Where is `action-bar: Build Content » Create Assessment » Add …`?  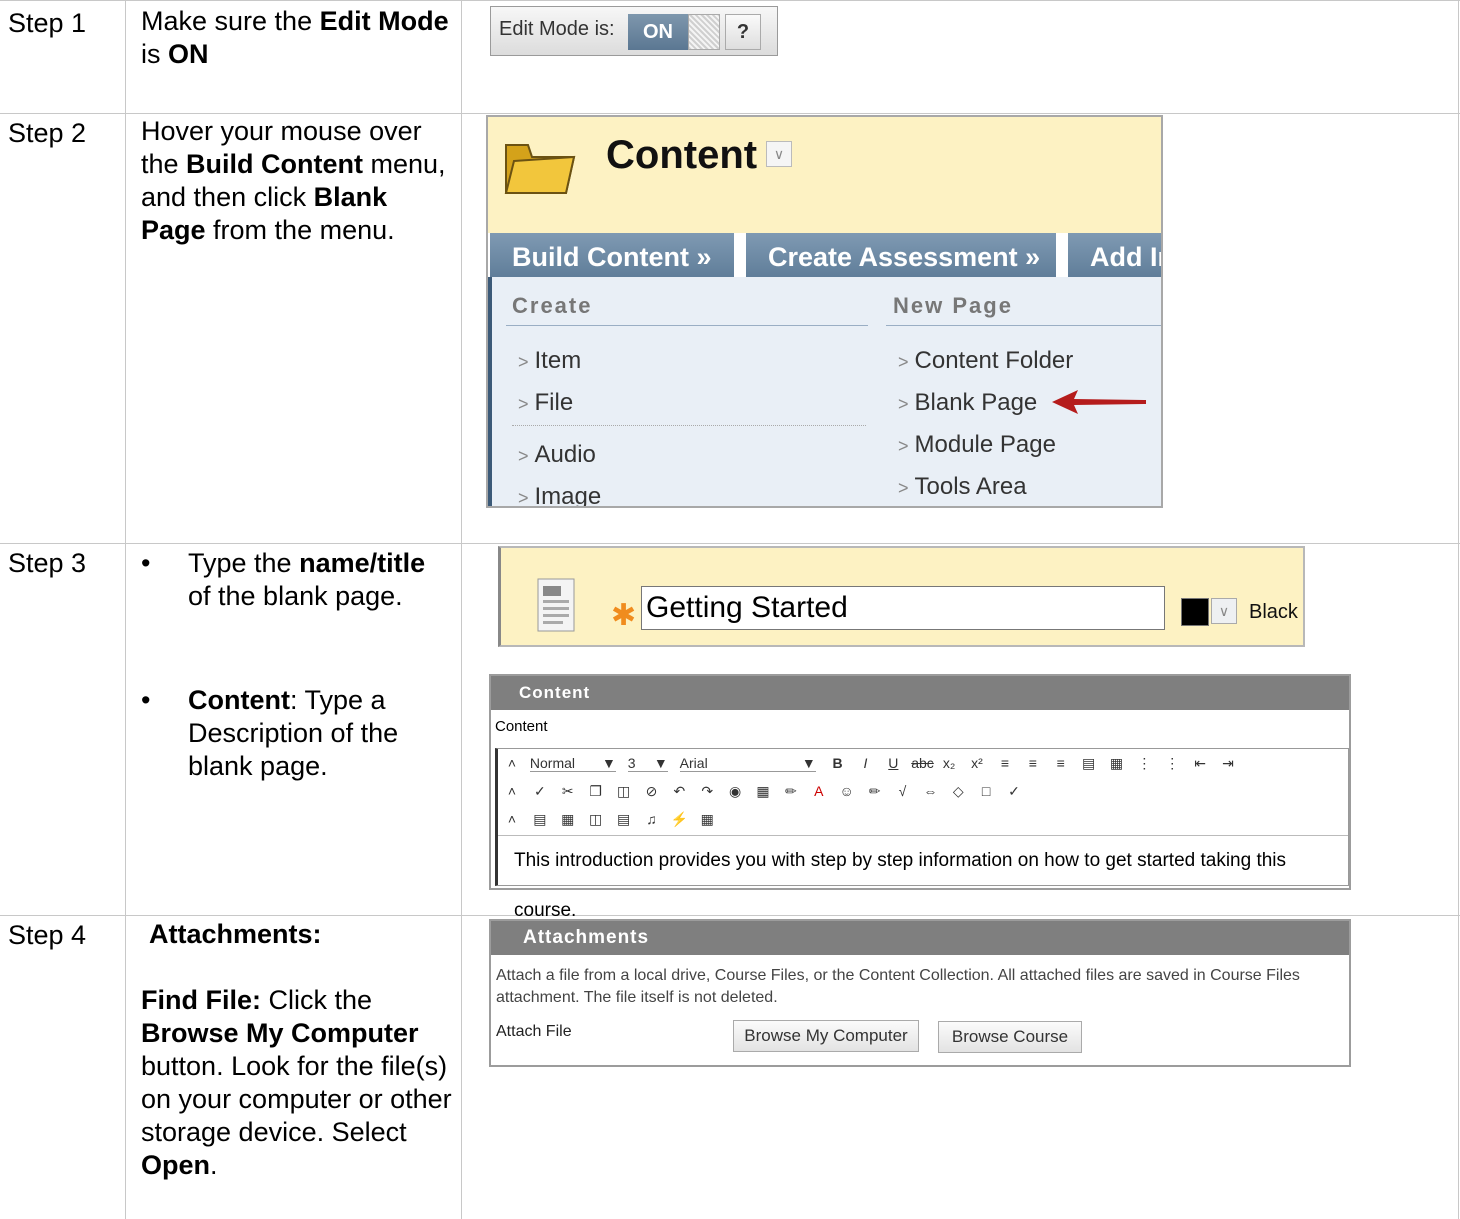
action-bar: Build Content » Create Assessment » Add … is located at coordinates (824, 257).